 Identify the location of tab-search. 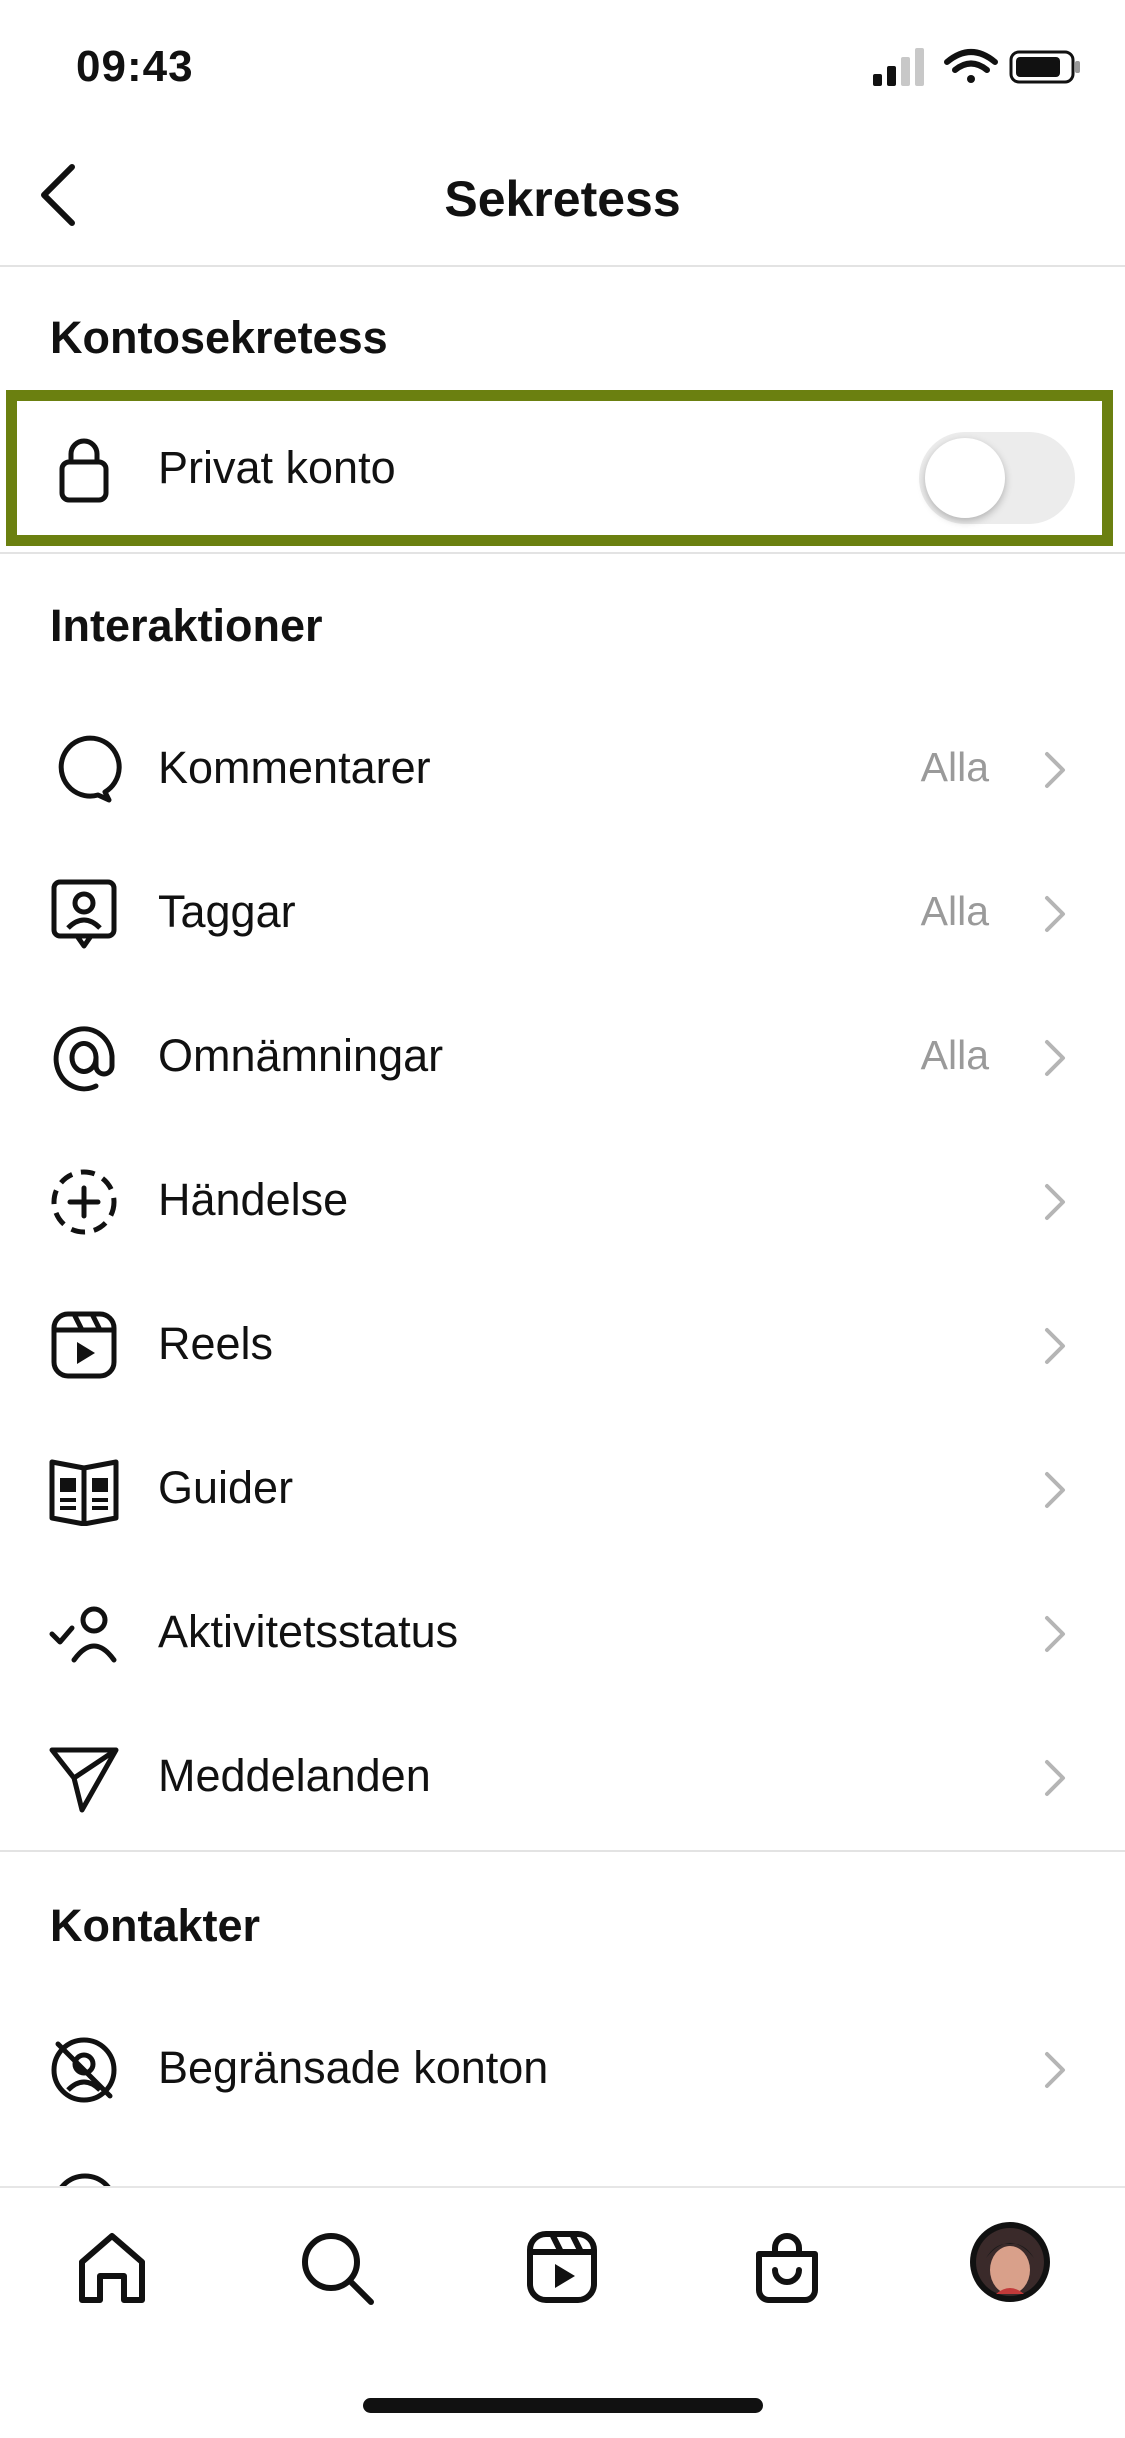
(337, 2268).